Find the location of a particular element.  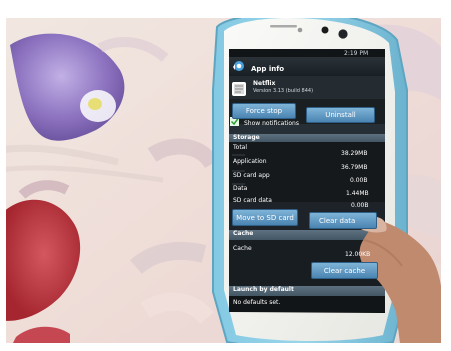

image-border-bottom is located at coordinates (225, 347).